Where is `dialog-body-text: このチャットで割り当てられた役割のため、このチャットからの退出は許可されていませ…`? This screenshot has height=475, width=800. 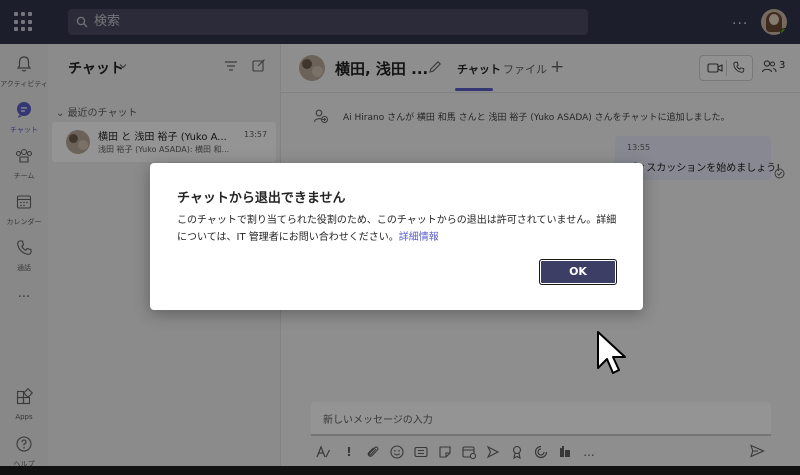
dialog-body-text: このチャットで割り当てられた役割のため、このチャットからの退出は許可されていませ… is located at coordinates (397, 229).